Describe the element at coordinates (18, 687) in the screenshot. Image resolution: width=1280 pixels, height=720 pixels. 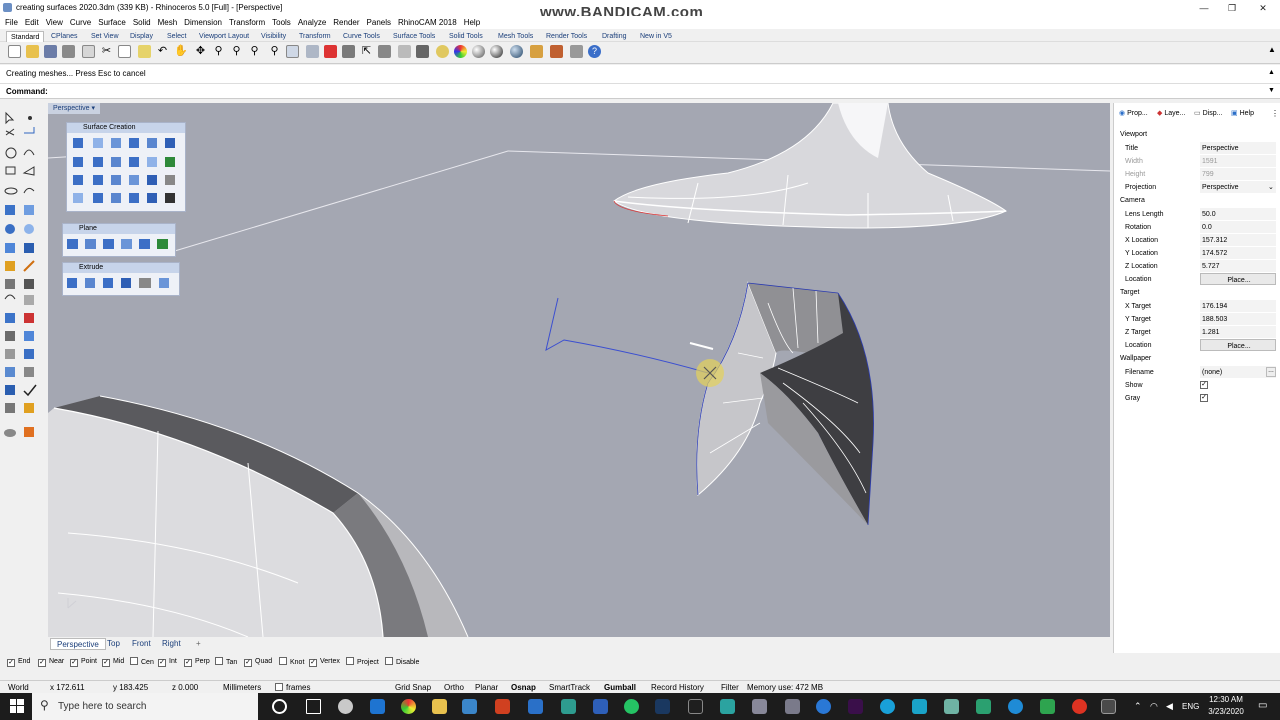
I see `status-cplane: World` at that location.